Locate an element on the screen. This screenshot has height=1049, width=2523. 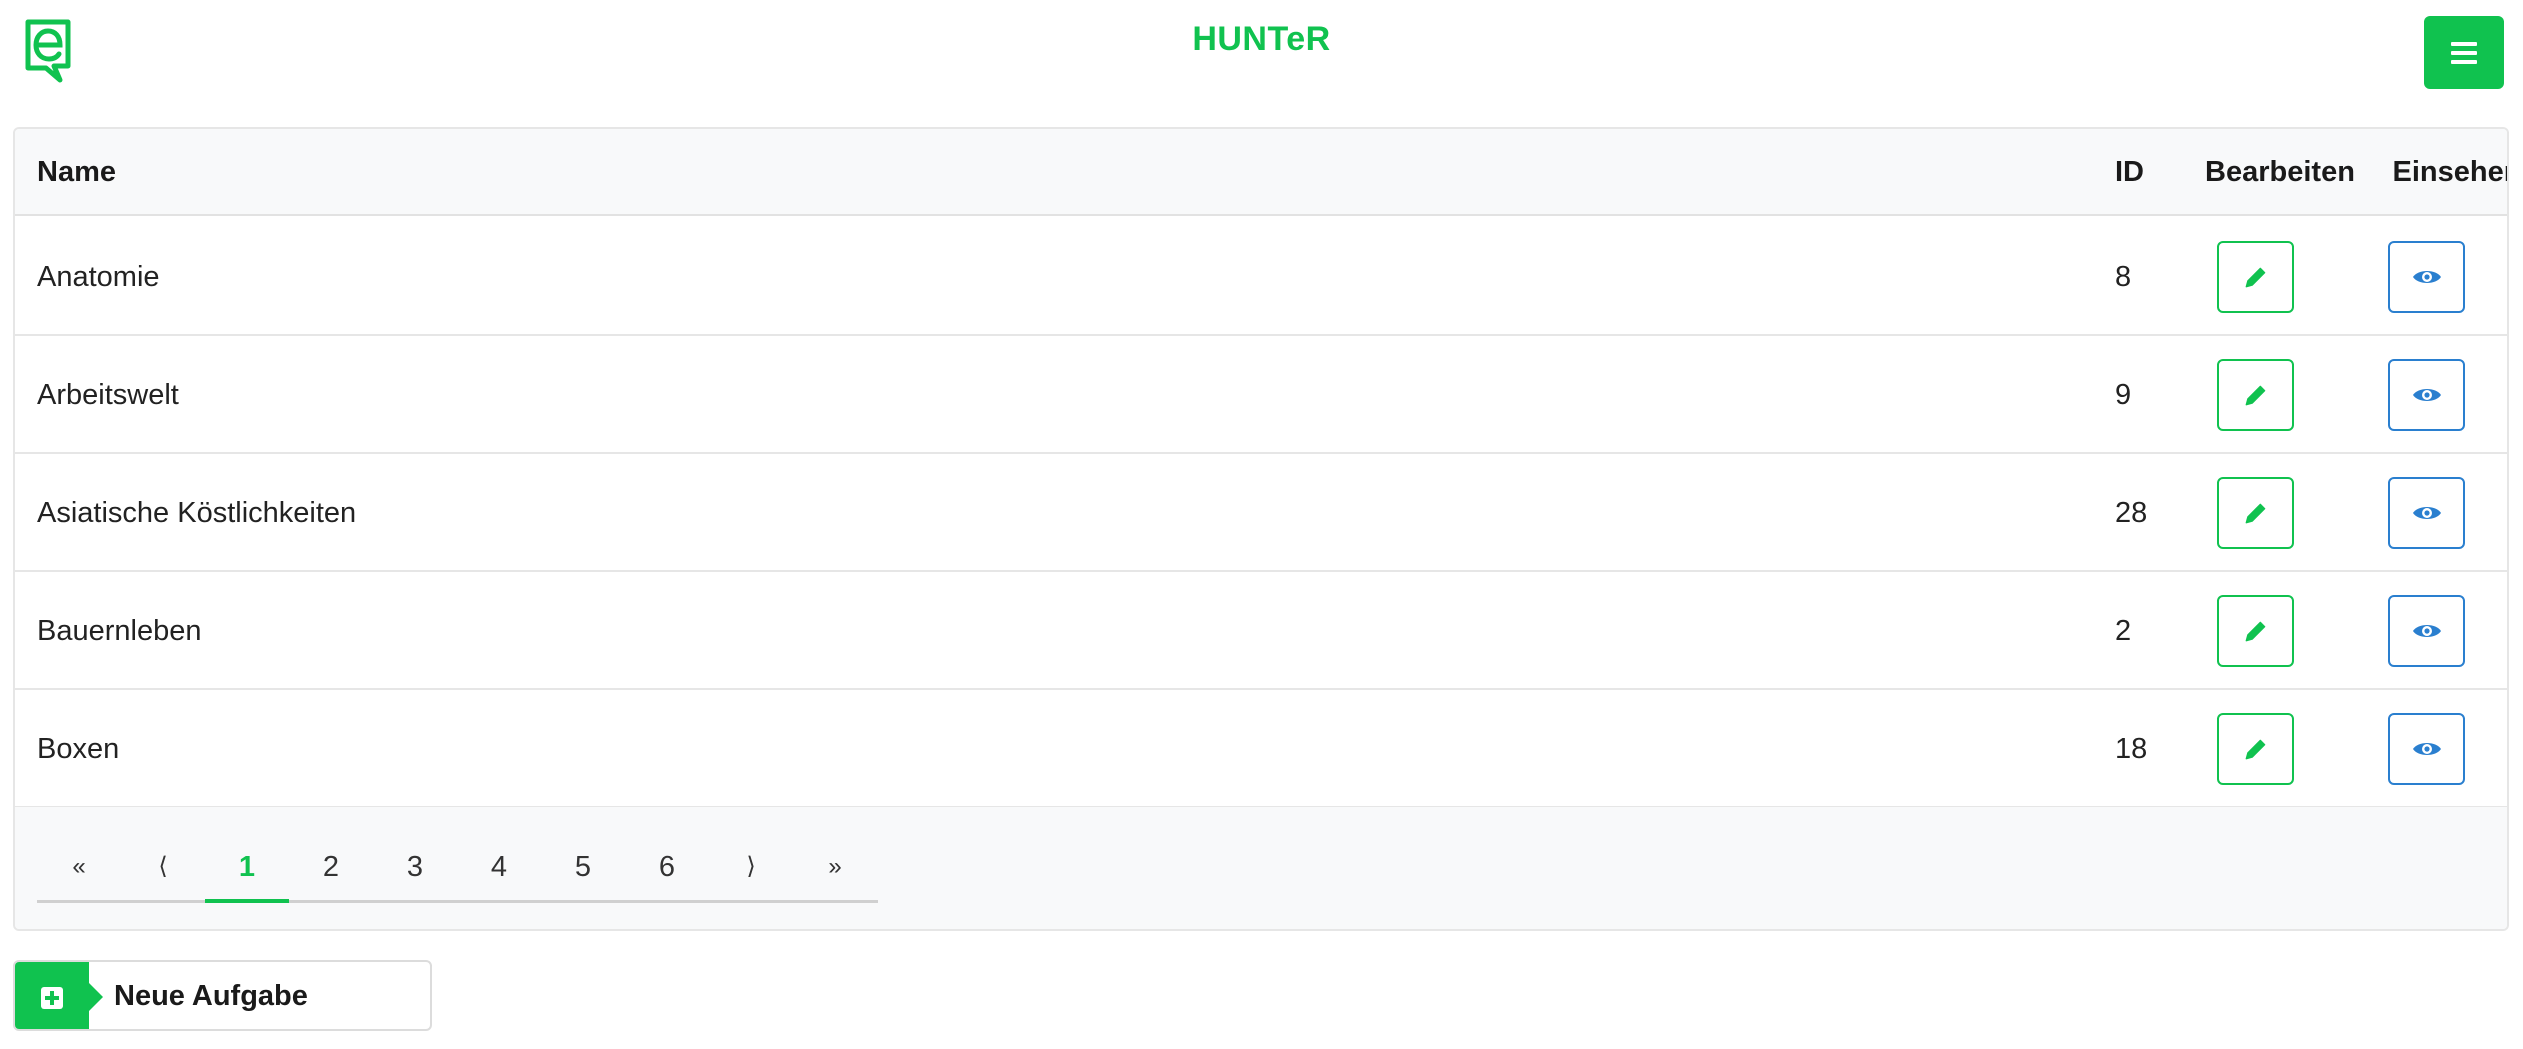
column-header-view: Einsehen is located at coordinates (2450, 172).